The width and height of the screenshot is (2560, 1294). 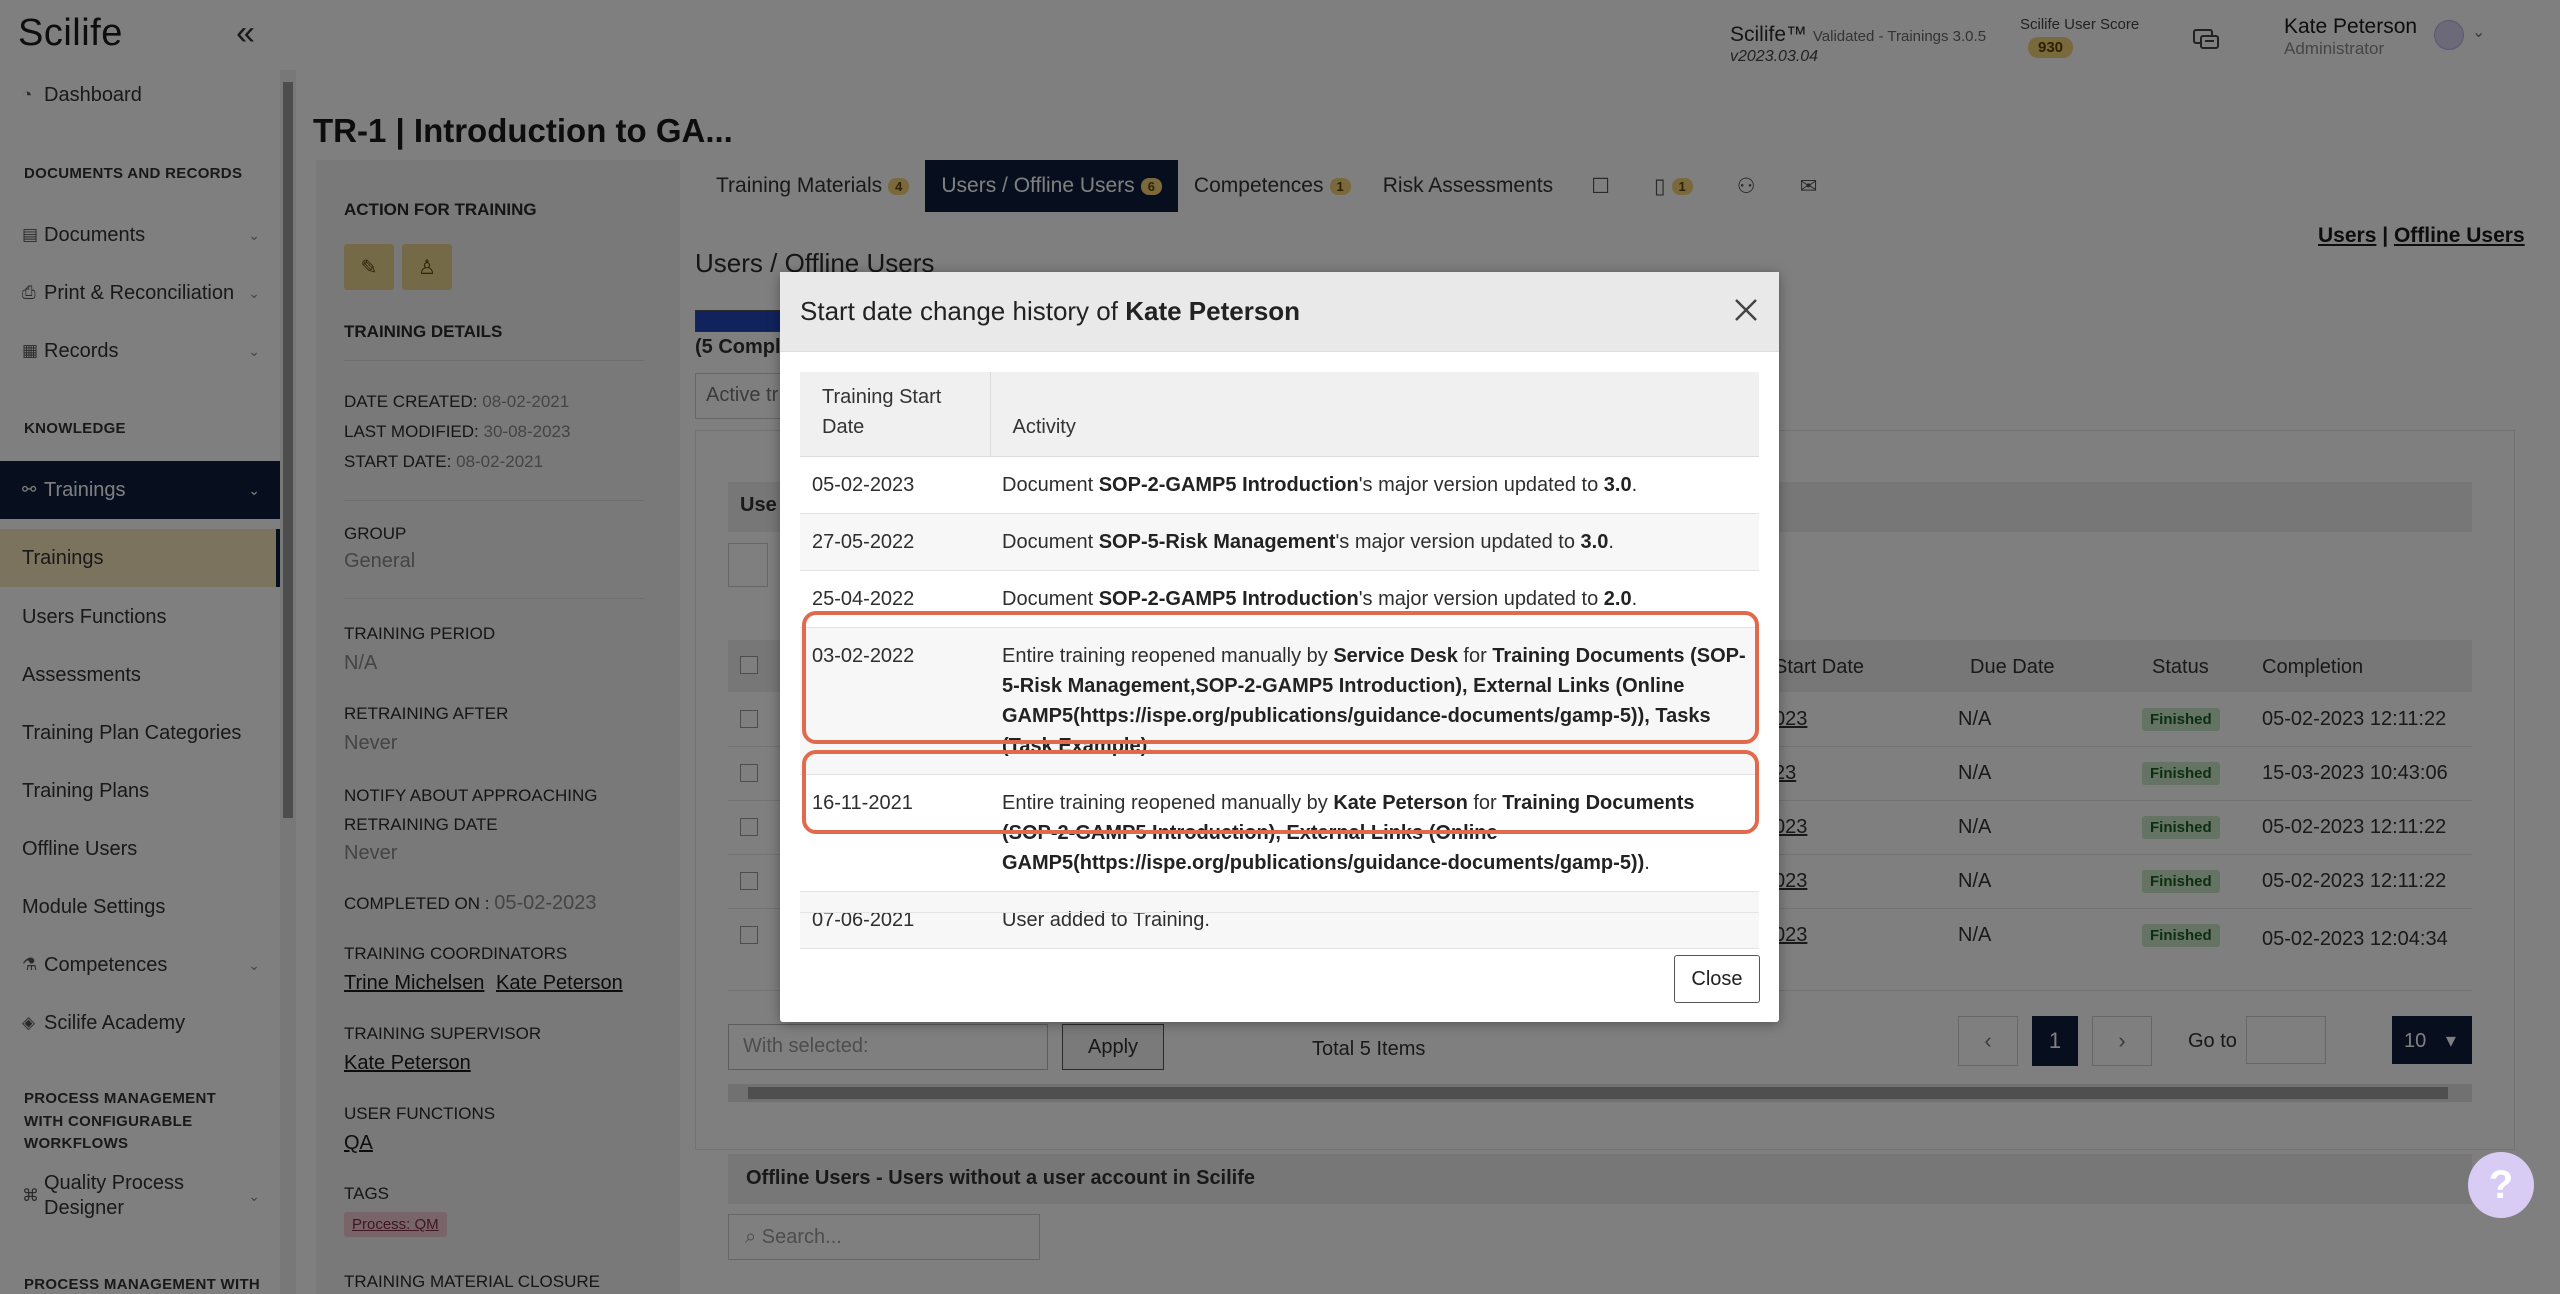 I want to click on history-date: 25-04-2022, so click(x=895, y=599).